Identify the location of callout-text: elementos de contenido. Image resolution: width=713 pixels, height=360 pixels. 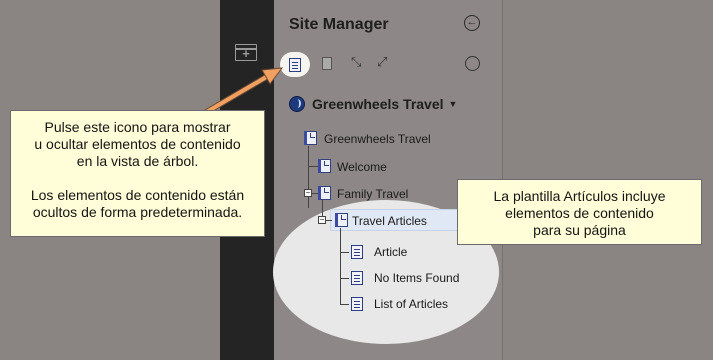
(579, 213).